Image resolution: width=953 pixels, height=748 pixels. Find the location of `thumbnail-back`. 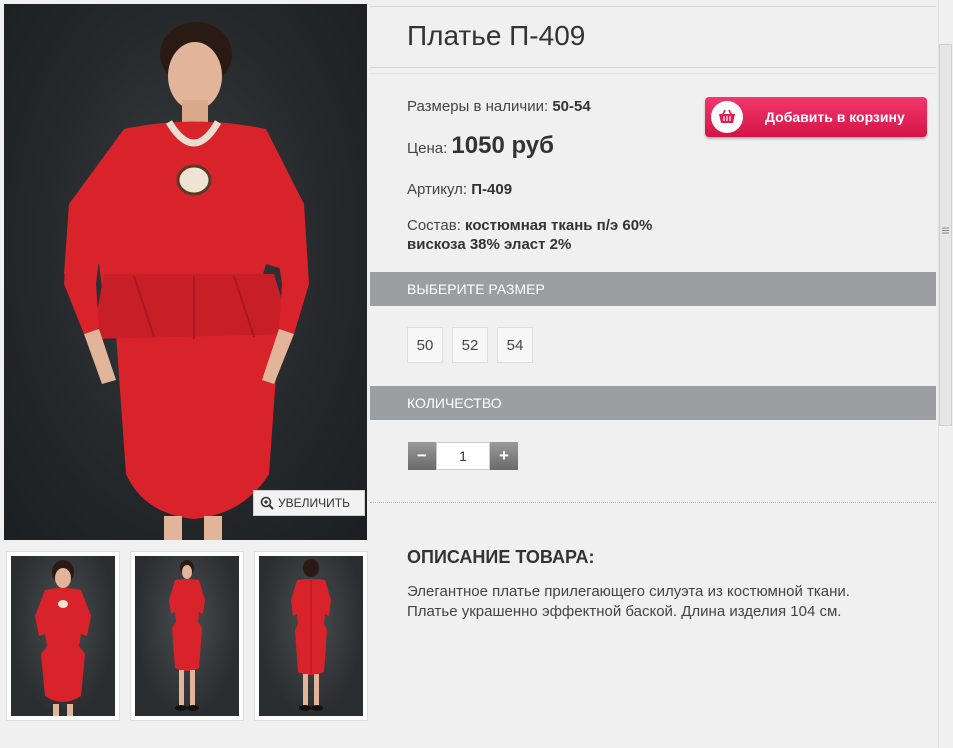

thumbnail-back is located at coordinates (311, 636).